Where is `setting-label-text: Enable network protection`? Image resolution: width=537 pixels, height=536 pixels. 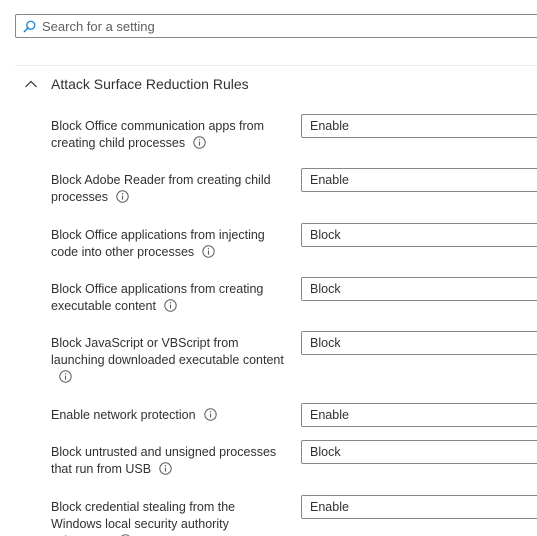
setting-label-text: Enable network protection is located at coordinates (123, 415).